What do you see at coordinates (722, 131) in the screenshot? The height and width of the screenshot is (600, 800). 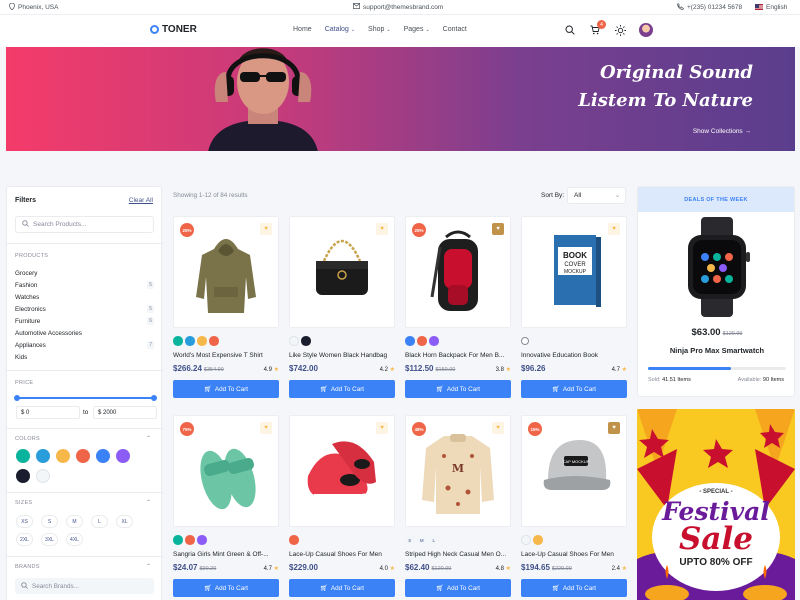 I see `show-collections-link: Show Collections →` at bounding box center [722, 131].